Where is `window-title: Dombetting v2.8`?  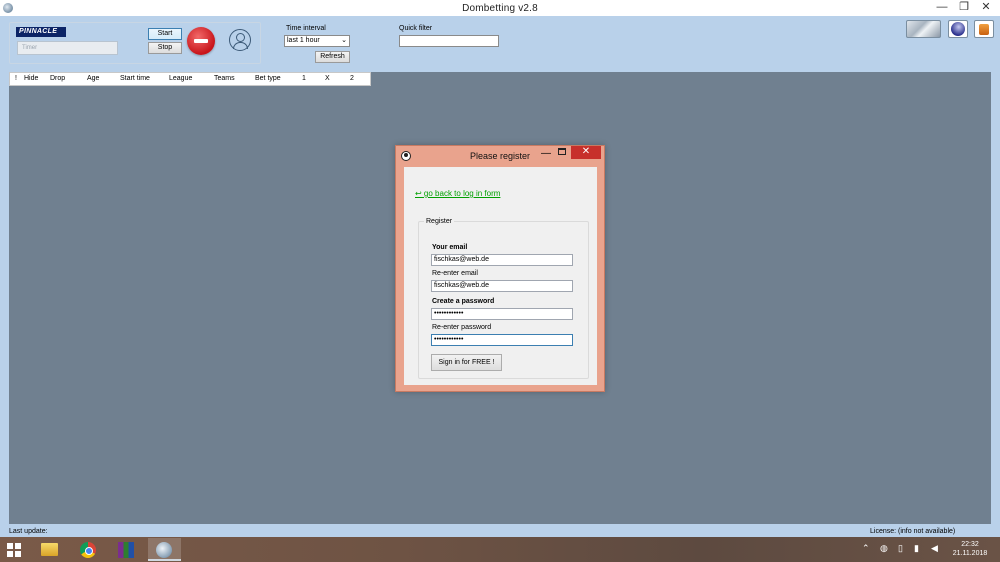
window-title: Dombetting v2.8 is located at coordinates (500, 8).